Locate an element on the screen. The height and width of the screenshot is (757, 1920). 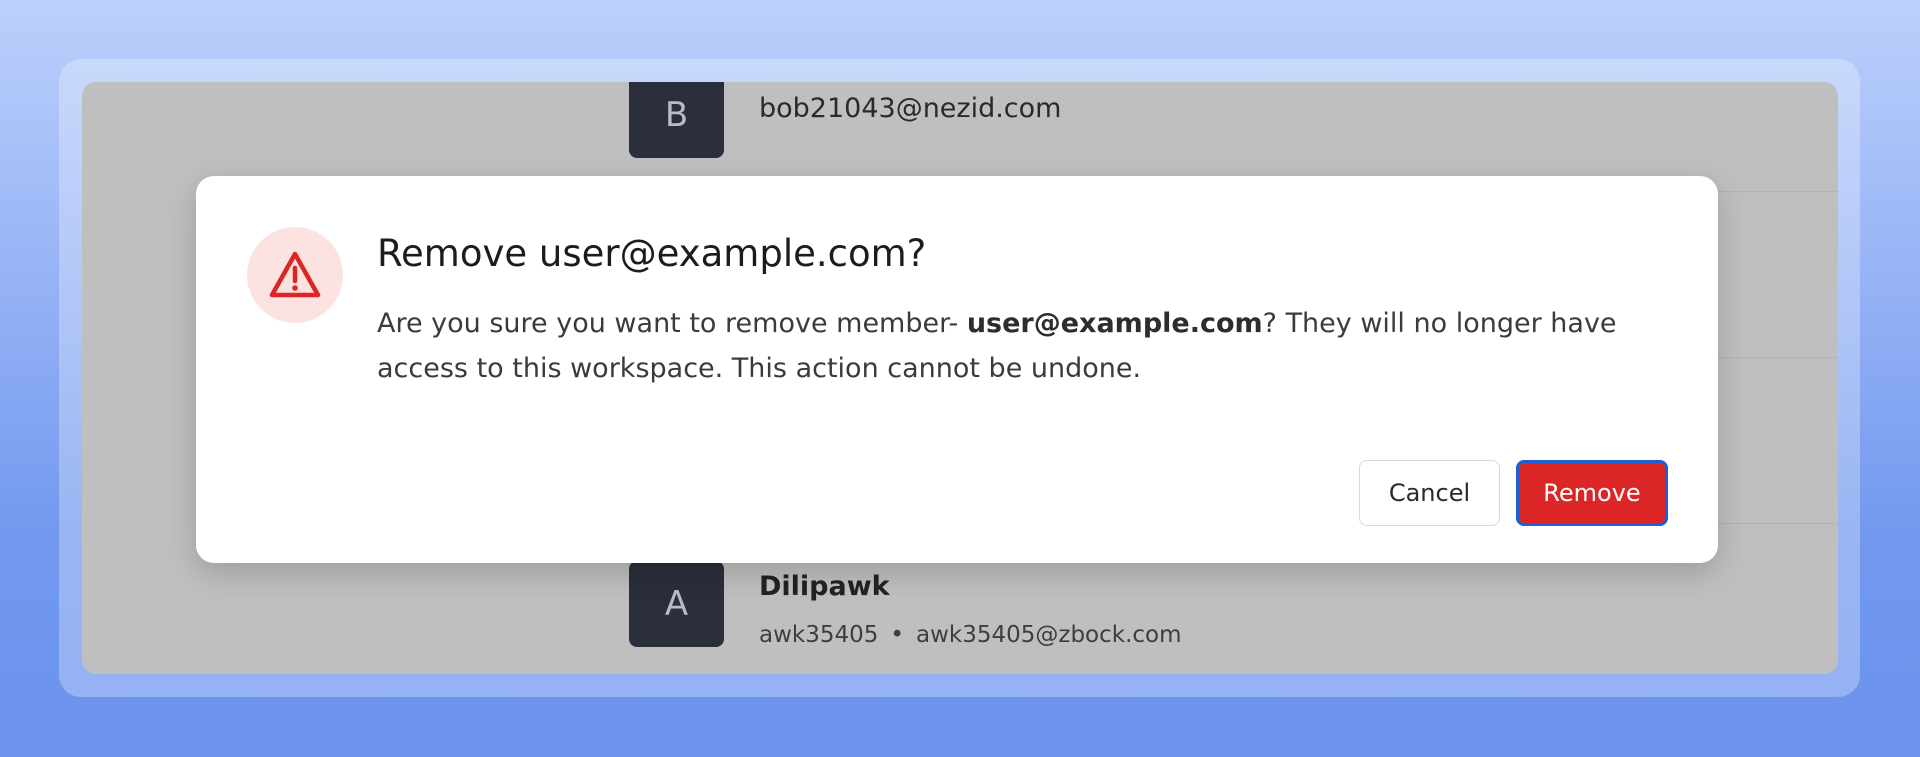
member-email: awk35405@zbock.com is located at coordinates (1048, 635).